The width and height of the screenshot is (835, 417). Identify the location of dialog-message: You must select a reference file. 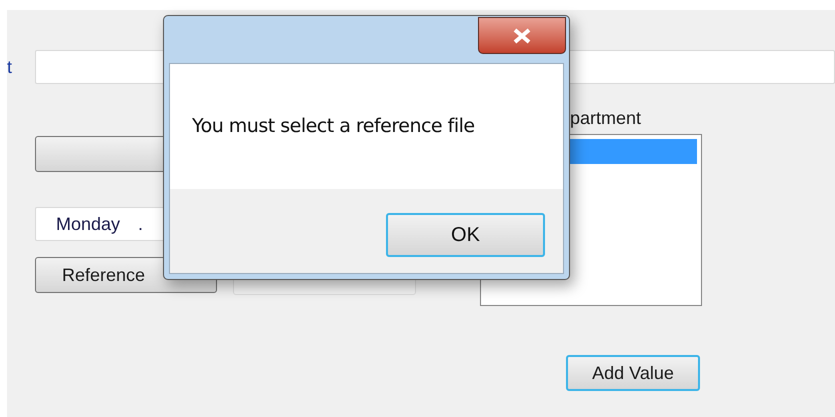
(333, 127).